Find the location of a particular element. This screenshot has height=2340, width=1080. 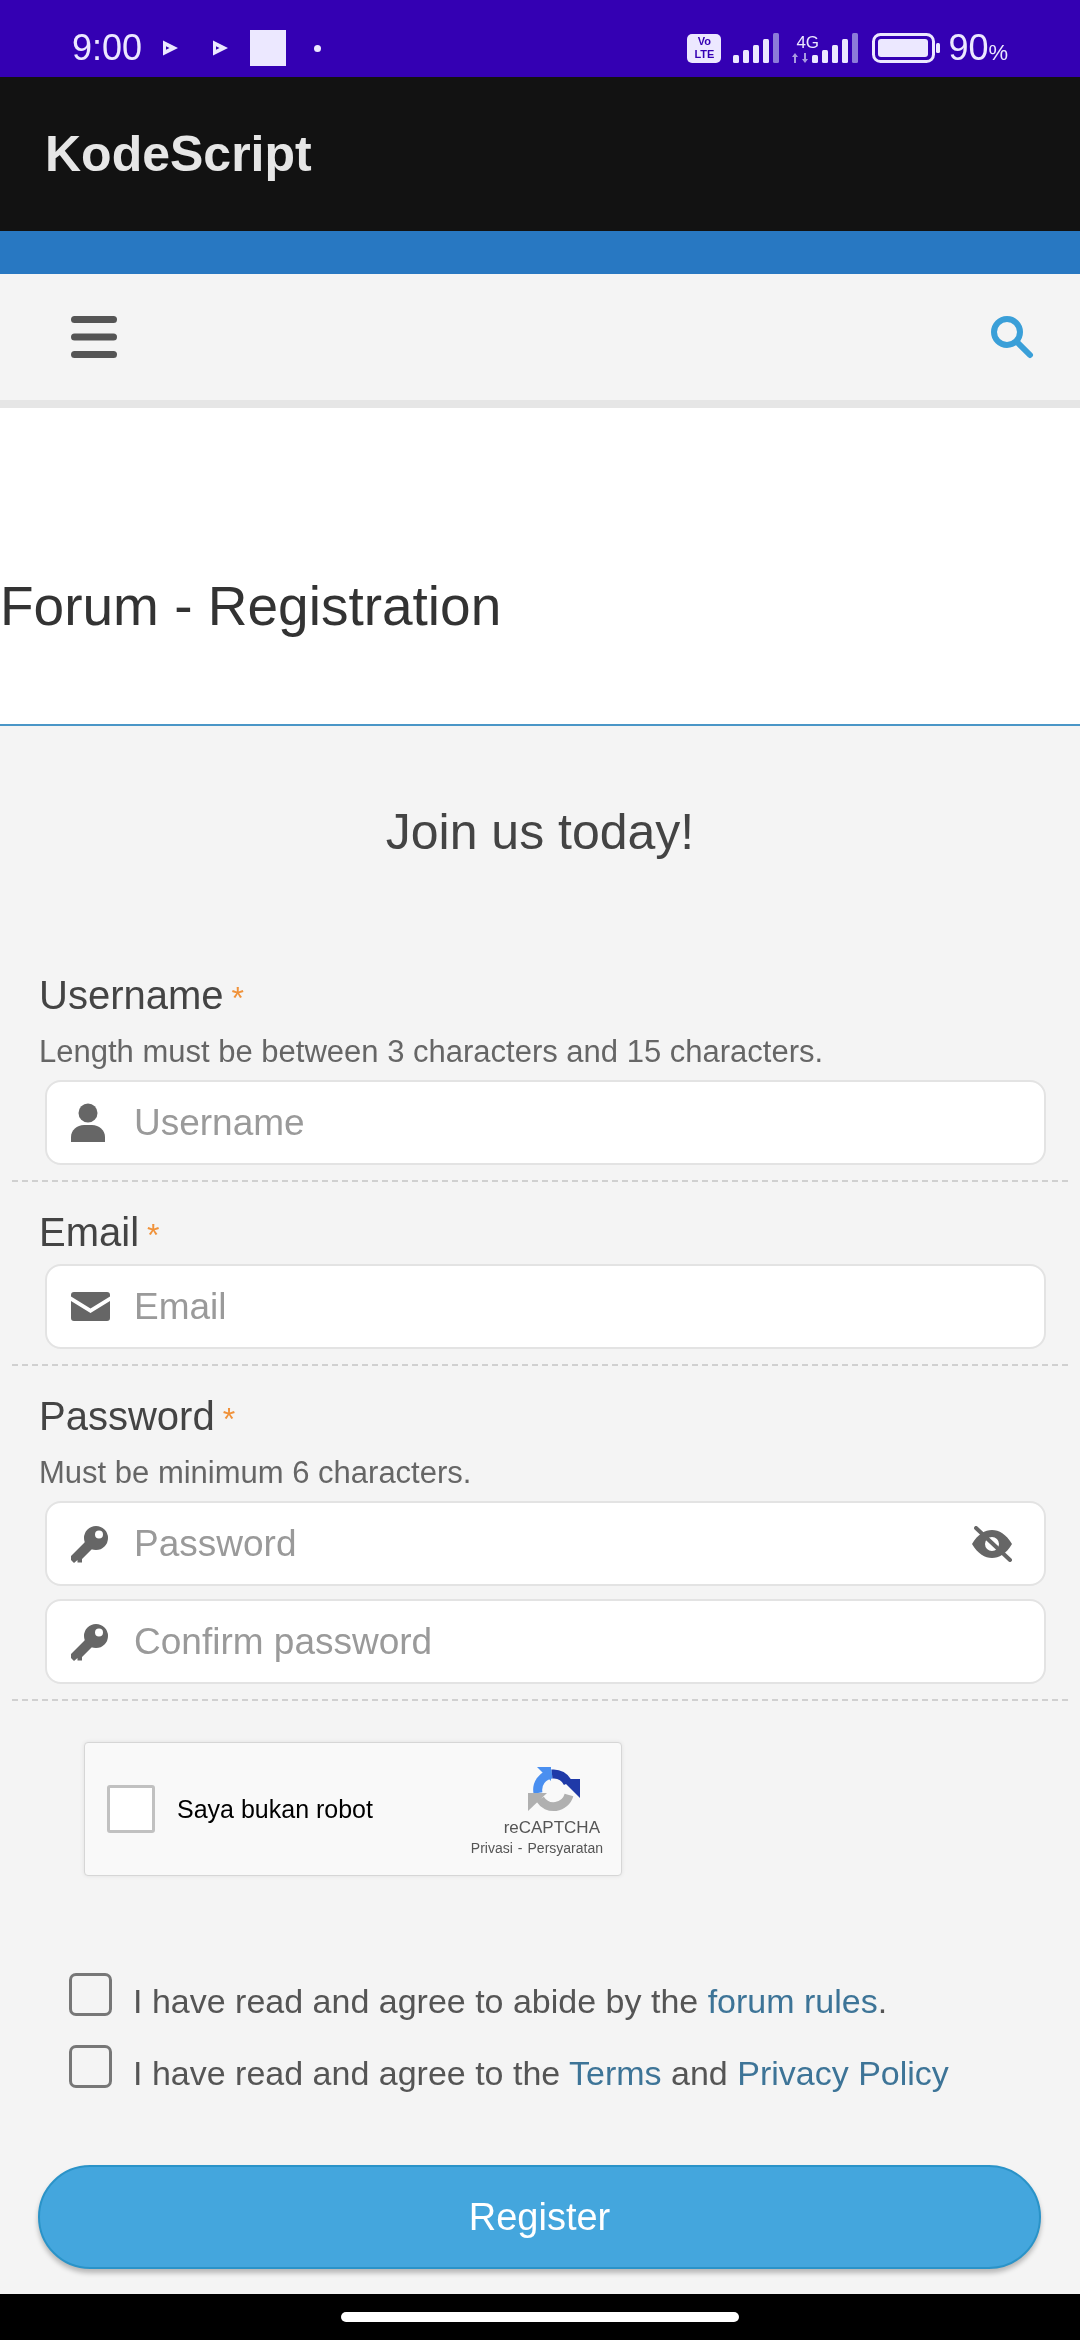

password-field: Confirm password is located at coordinates (545, 1641).